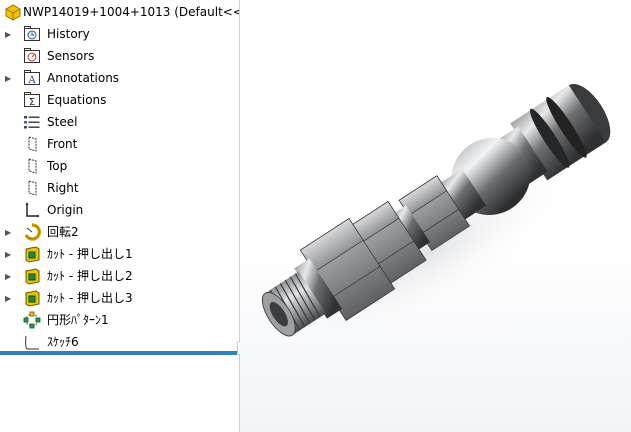  I want to click on tree-item-equations: Σ Equations, so click(119, 100).